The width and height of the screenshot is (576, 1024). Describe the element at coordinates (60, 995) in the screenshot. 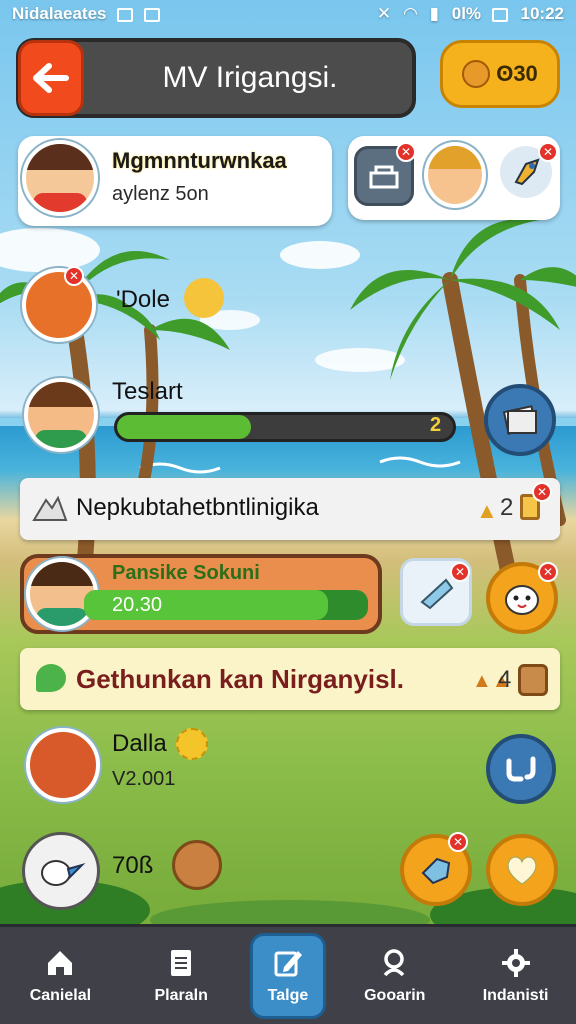

I see `nav-label: Canielal` at that location.